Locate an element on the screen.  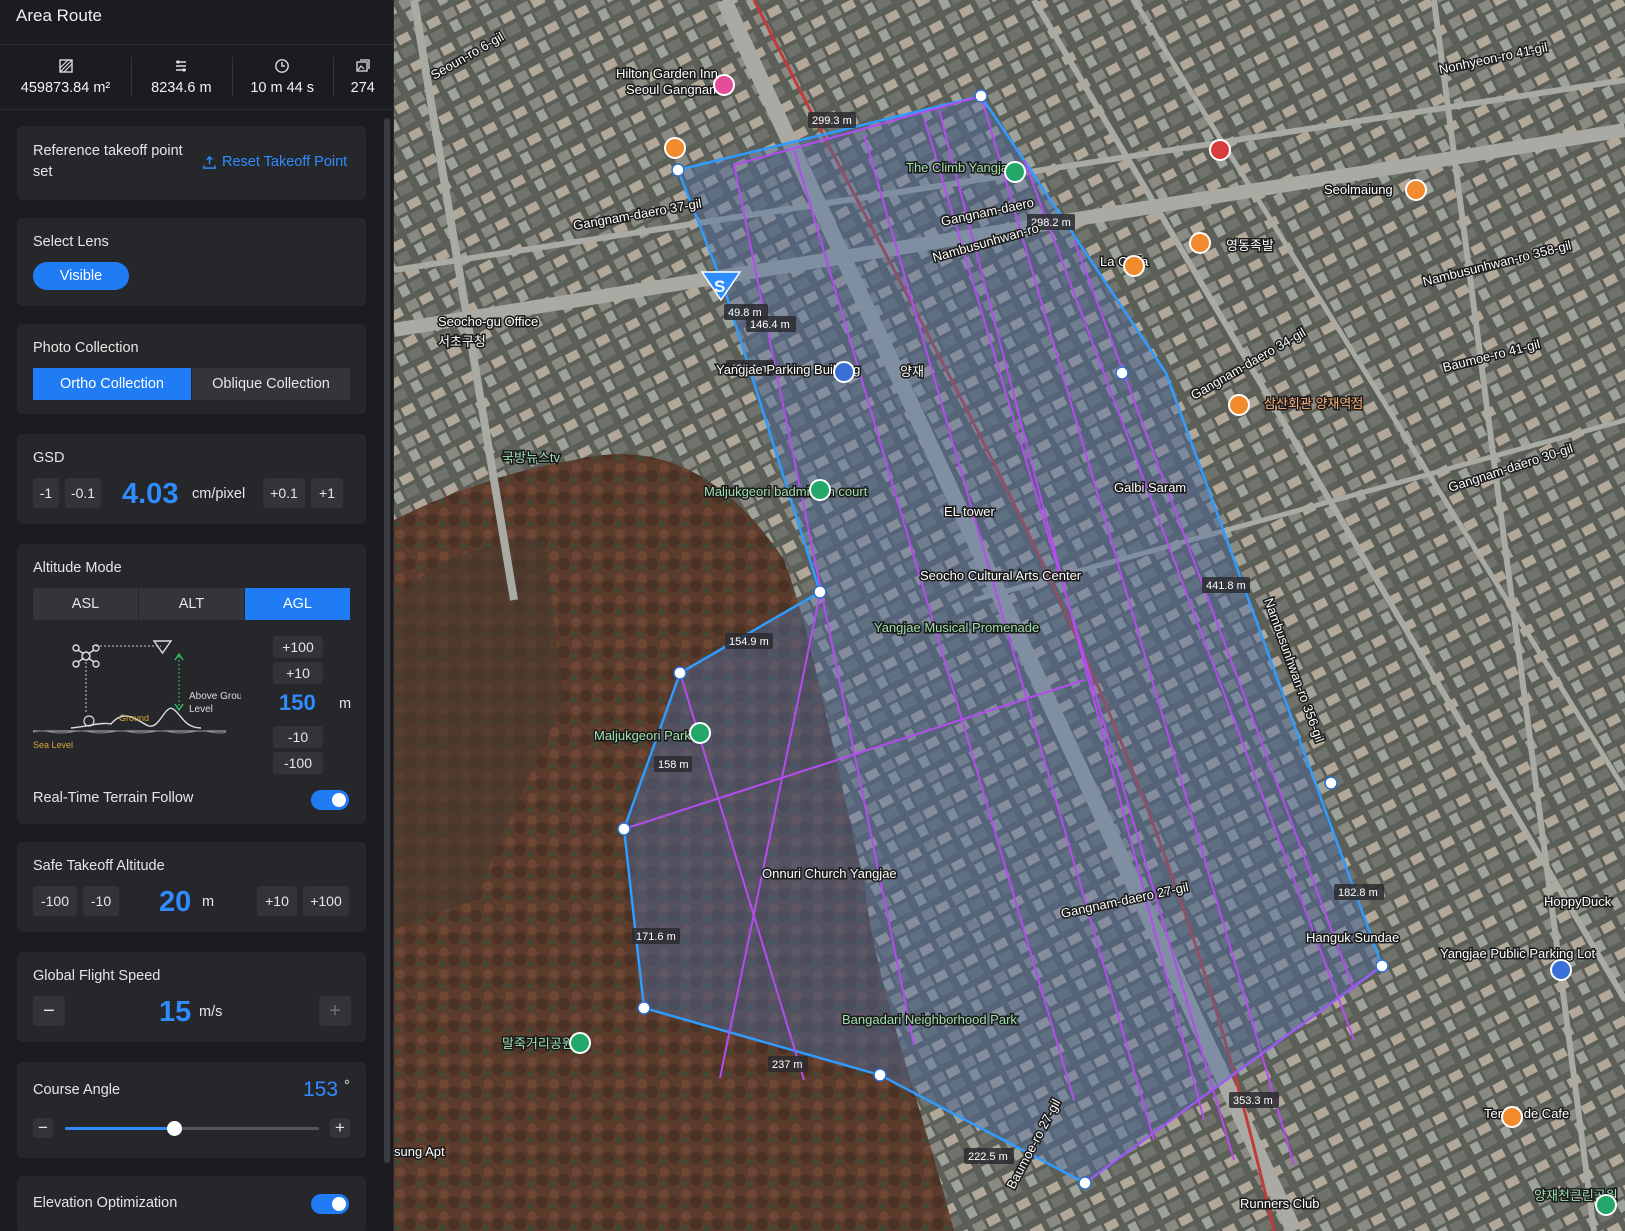
map-label: Maljukgeori badminton court is located at coordinates (786, 491).